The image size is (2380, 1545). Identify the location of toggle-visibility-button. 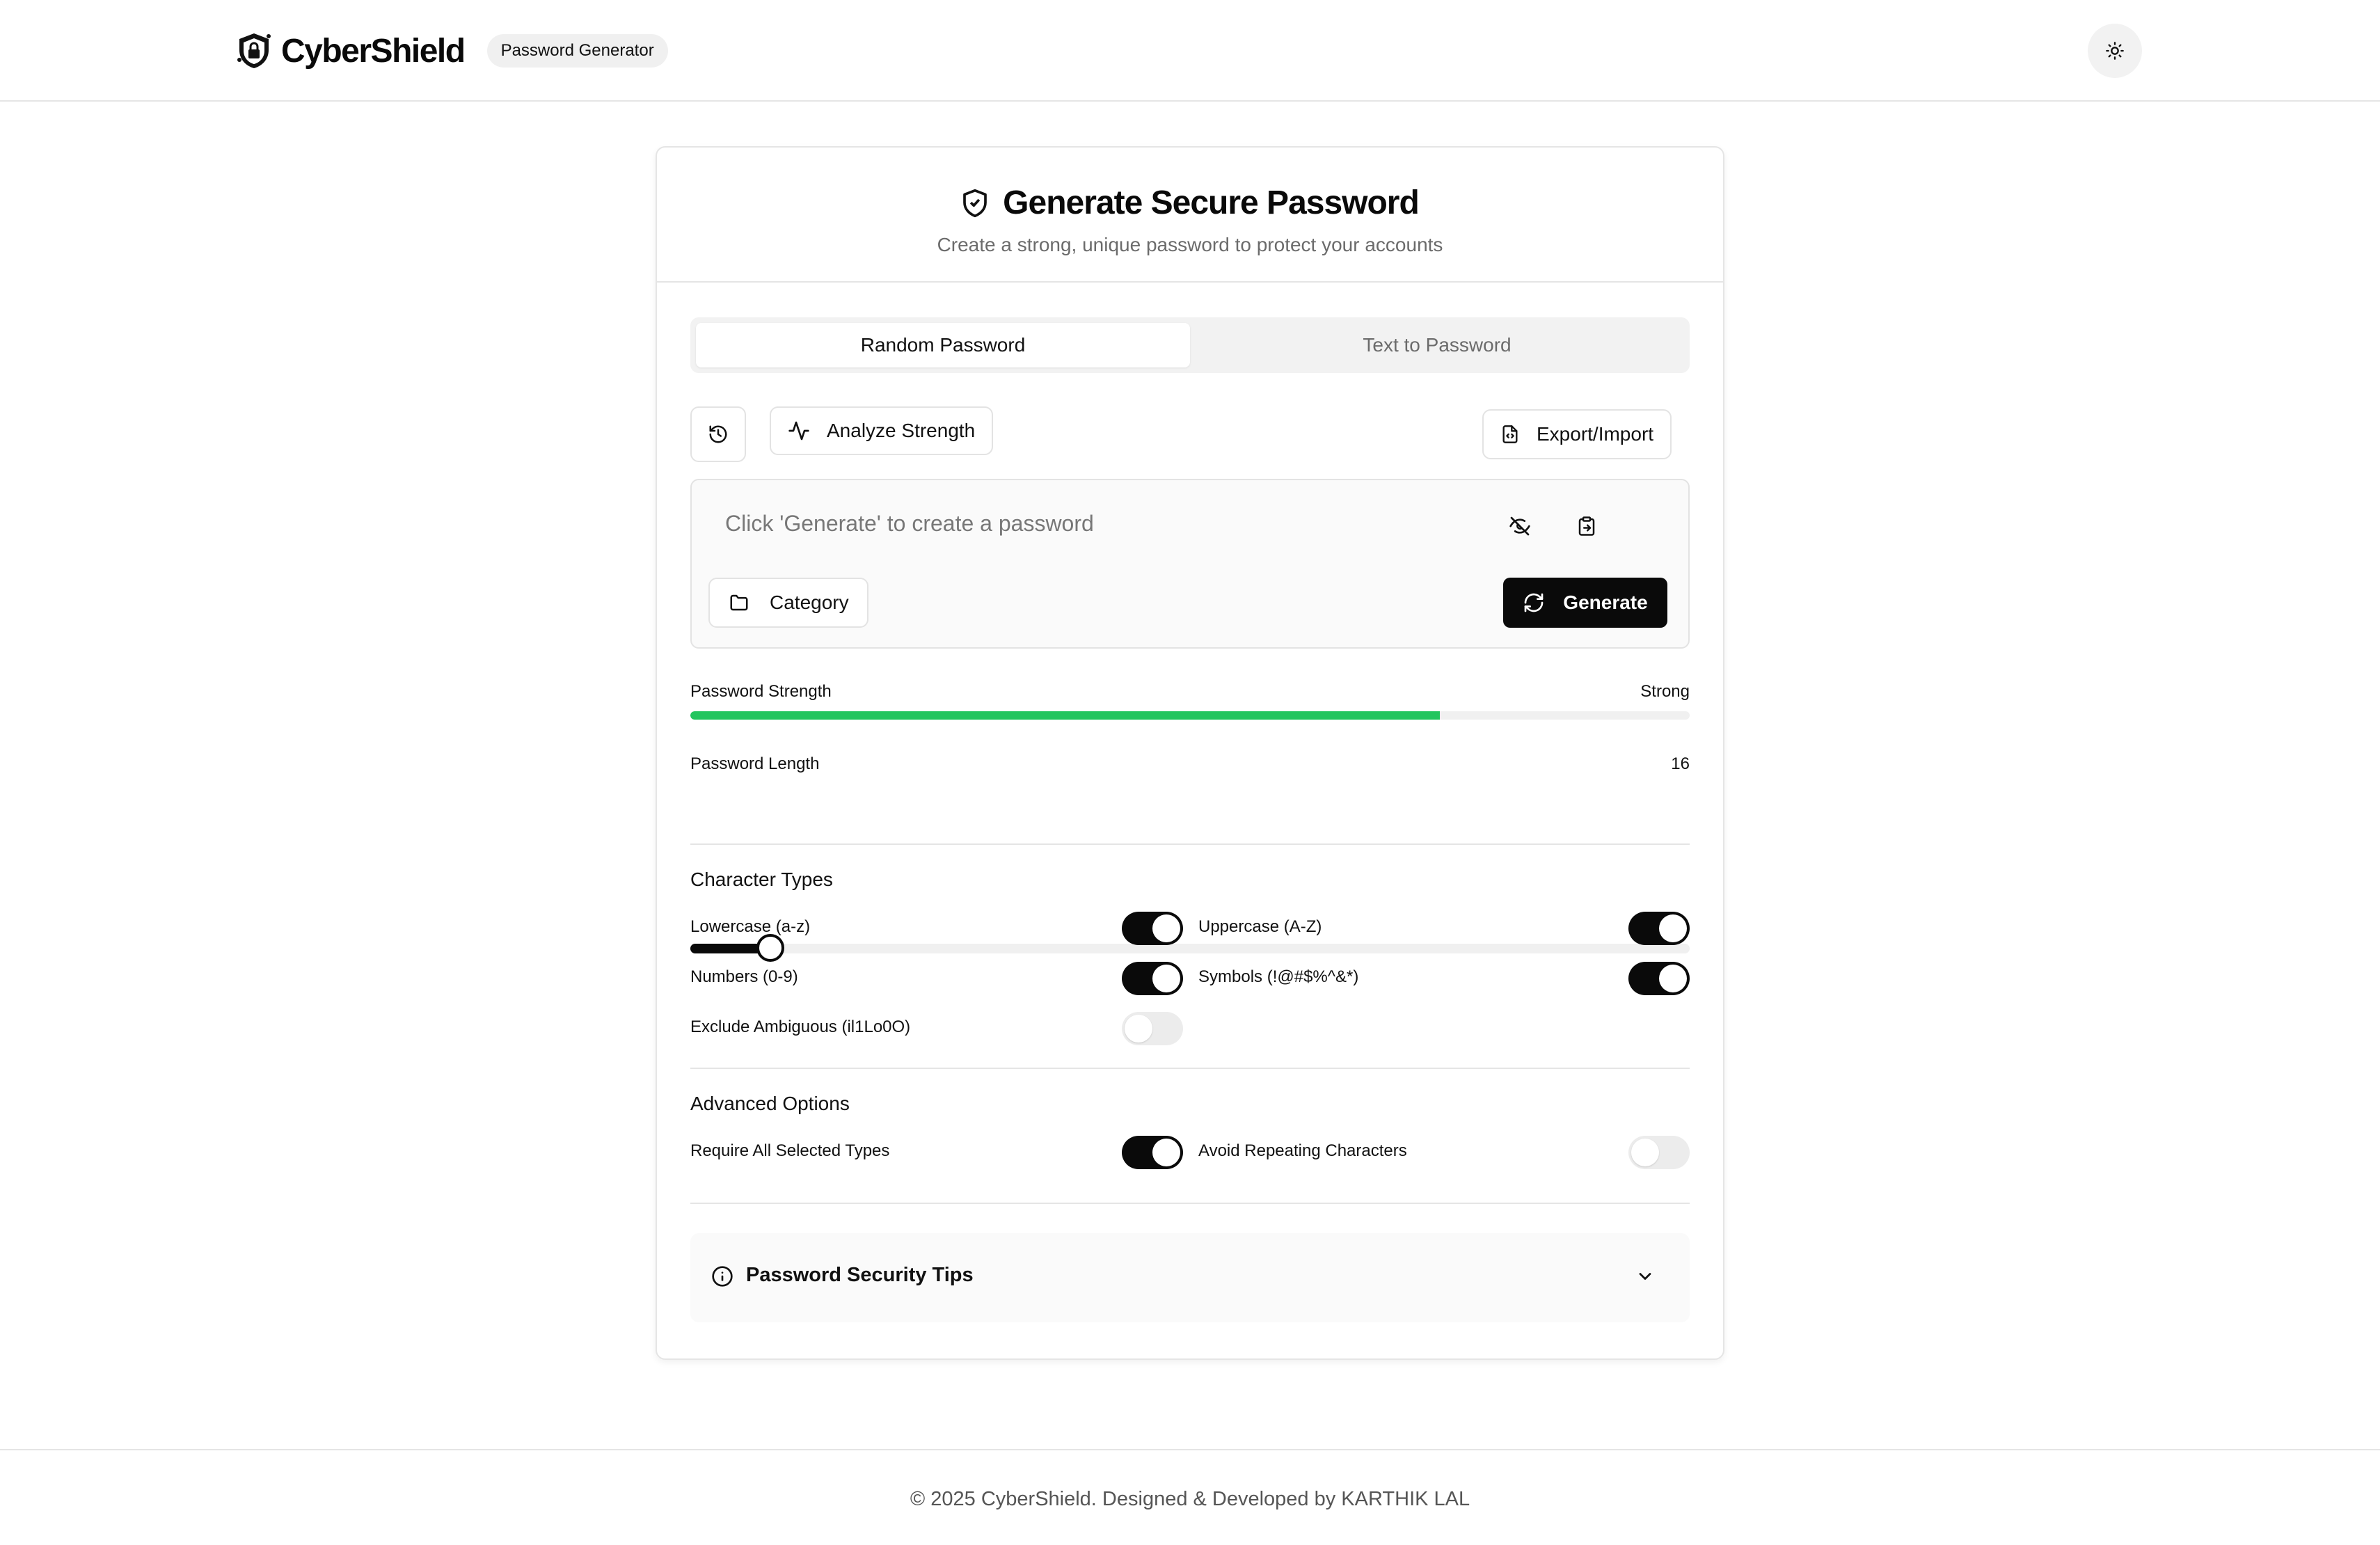
(1520, 526).